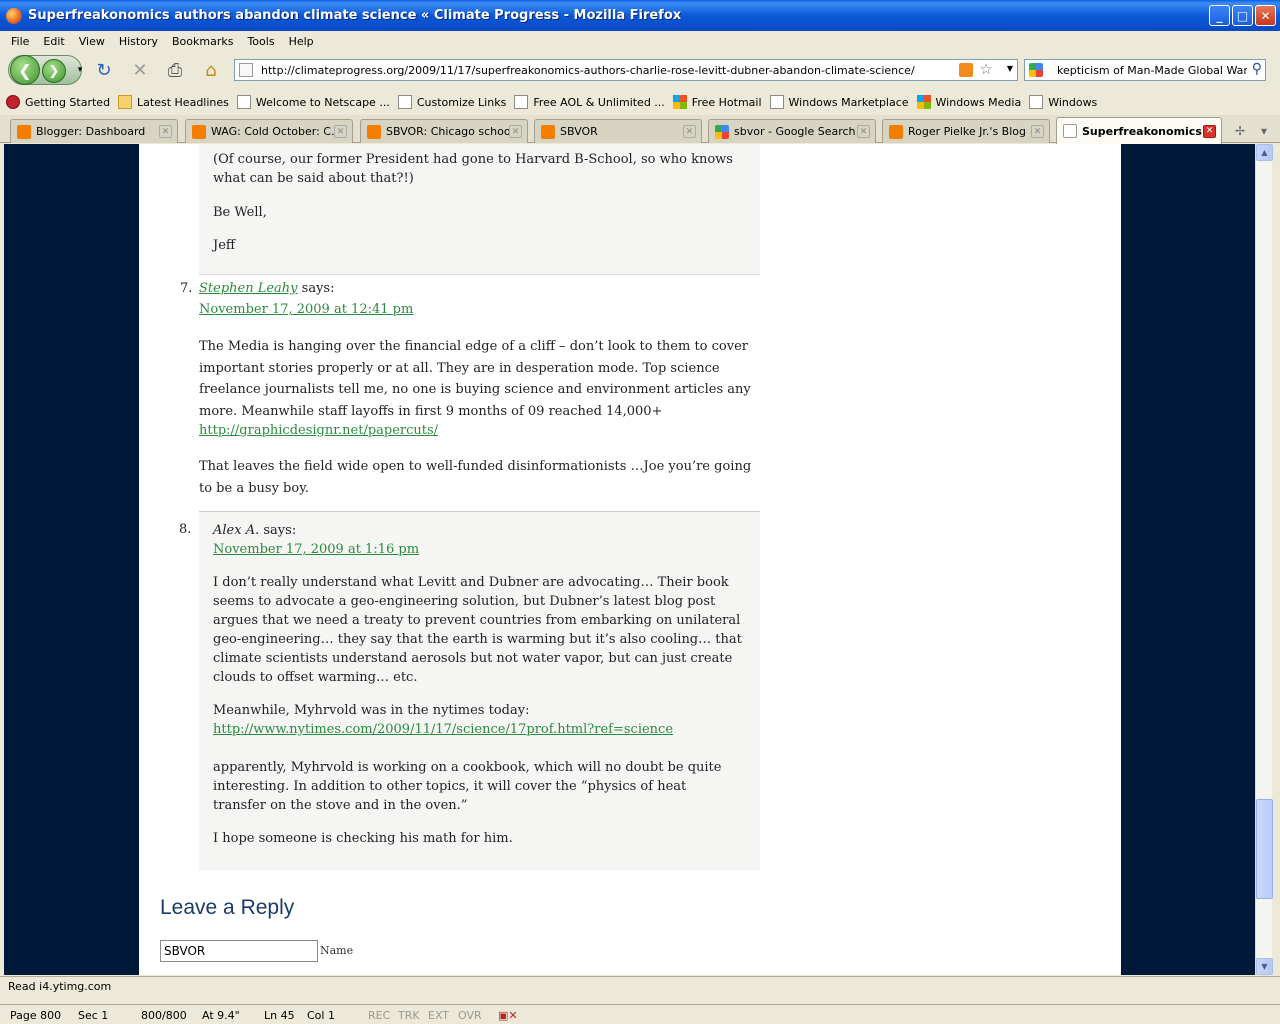 The height and width of the screenshot is (1024, 1280). Describe the element at coordinates (409, 1015) in the screenshot. I see `status-trk: TRK` at that location.